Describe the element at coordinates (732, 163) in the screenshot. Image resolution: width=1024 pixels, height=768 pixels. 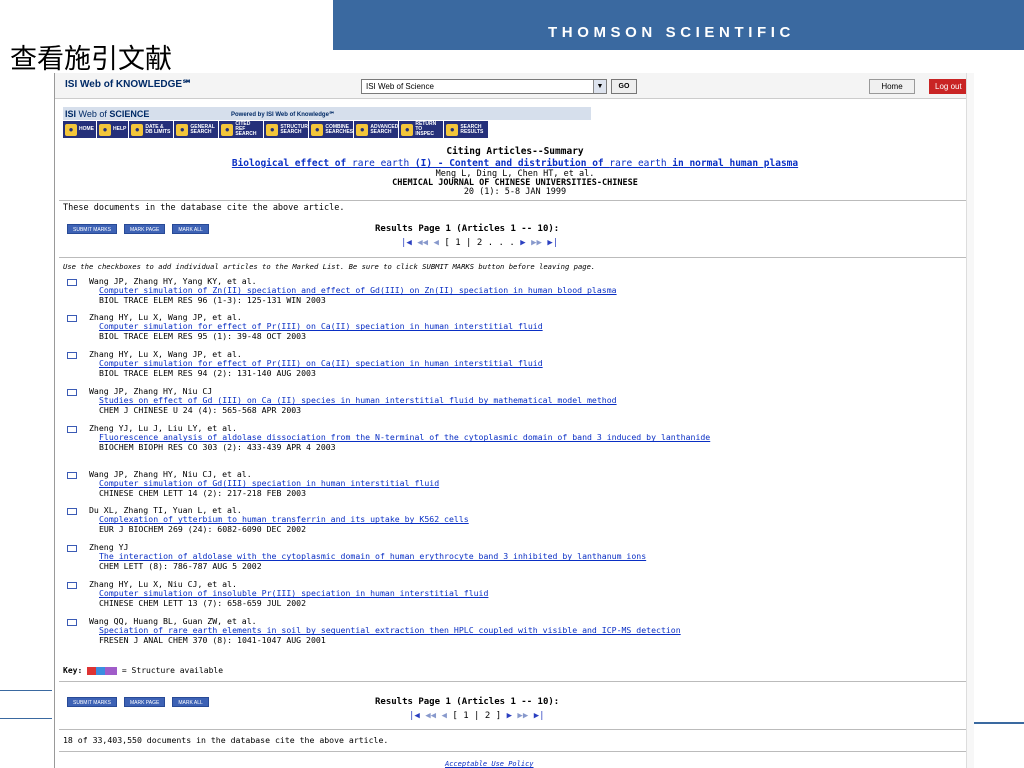
I see `summary-title-part: in normal human plasma` at that location.